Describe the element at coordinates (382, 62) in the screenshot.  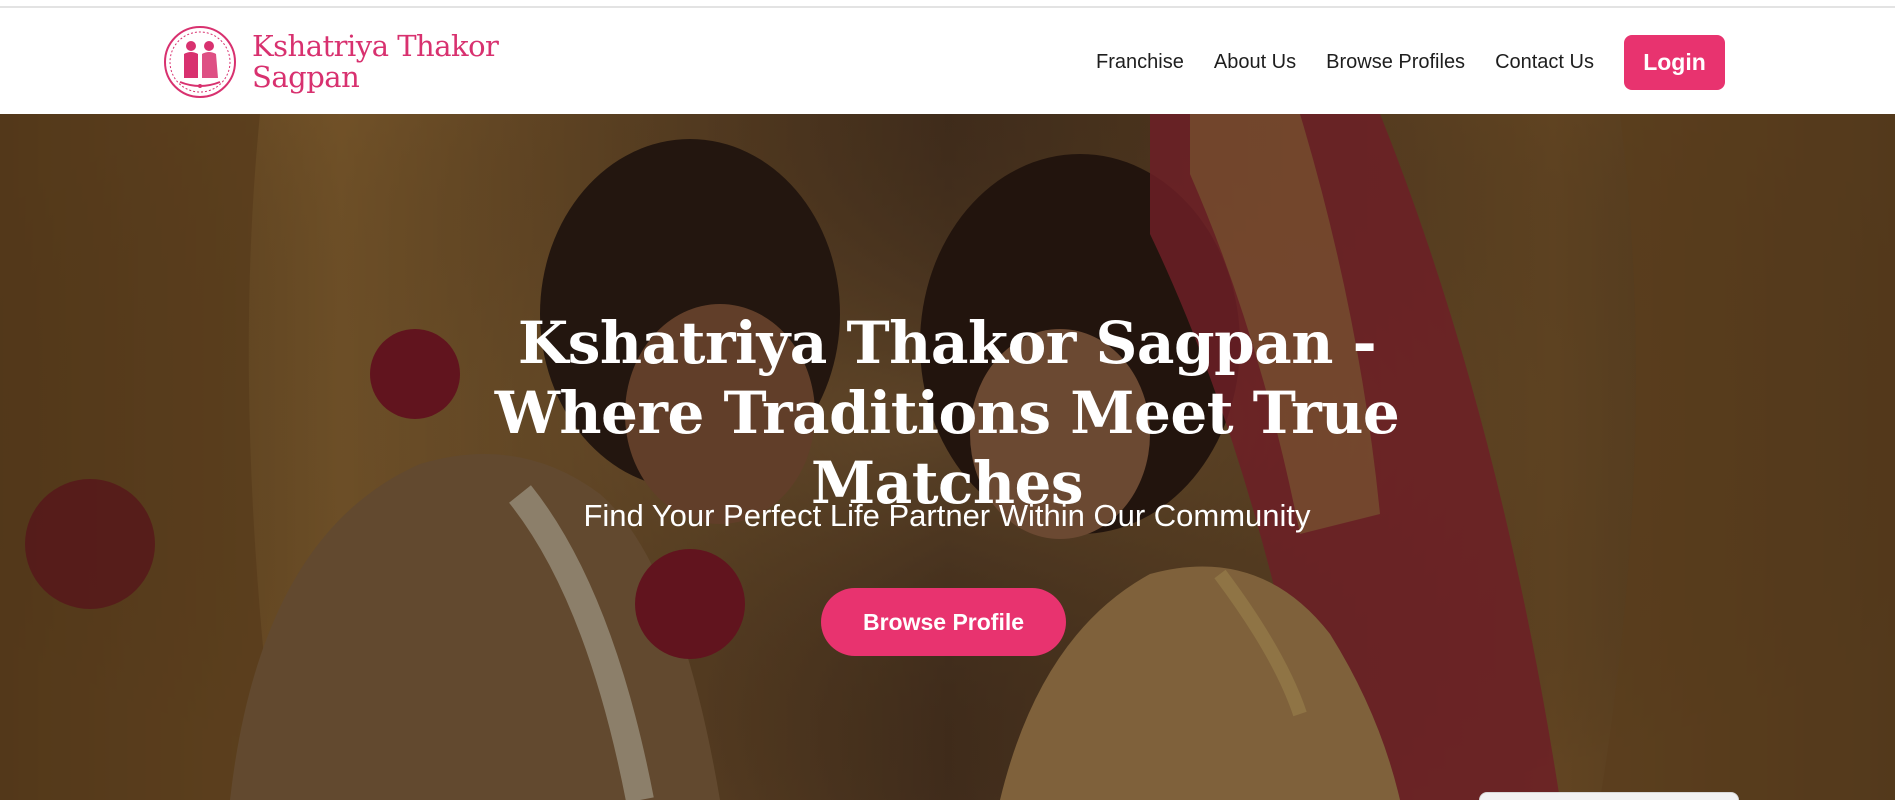
I see `brand-name: Kshatriya Thakor Sagpan` at that location.